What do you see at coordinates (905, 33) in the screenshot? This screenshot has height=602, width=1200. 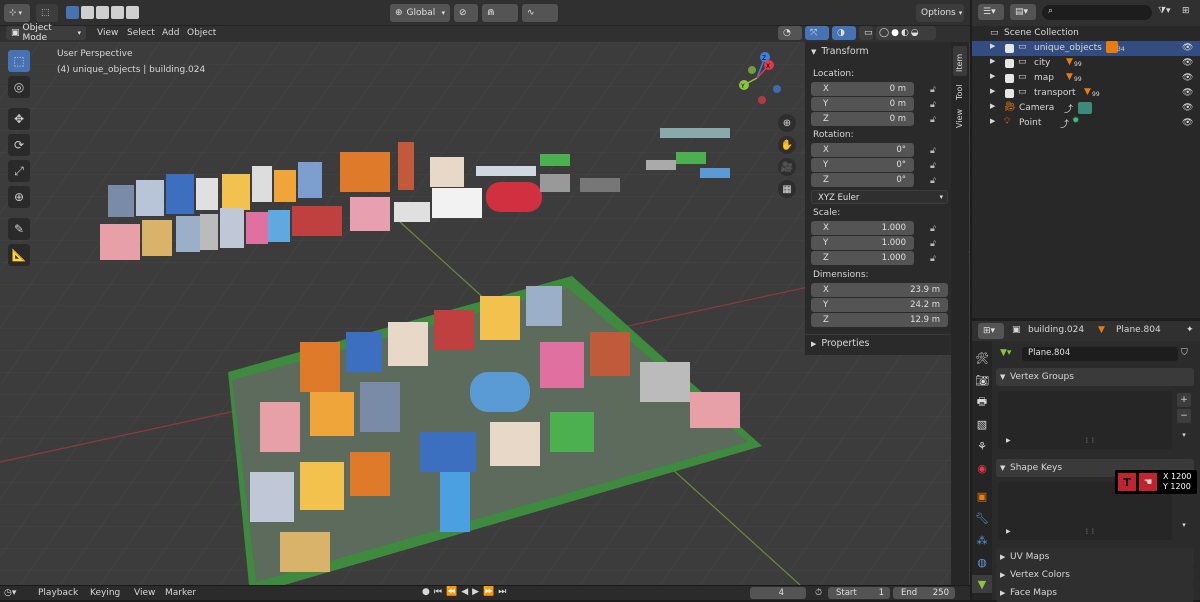 I see `material-shading-icon: ◐` at bounding box center [905, 33].